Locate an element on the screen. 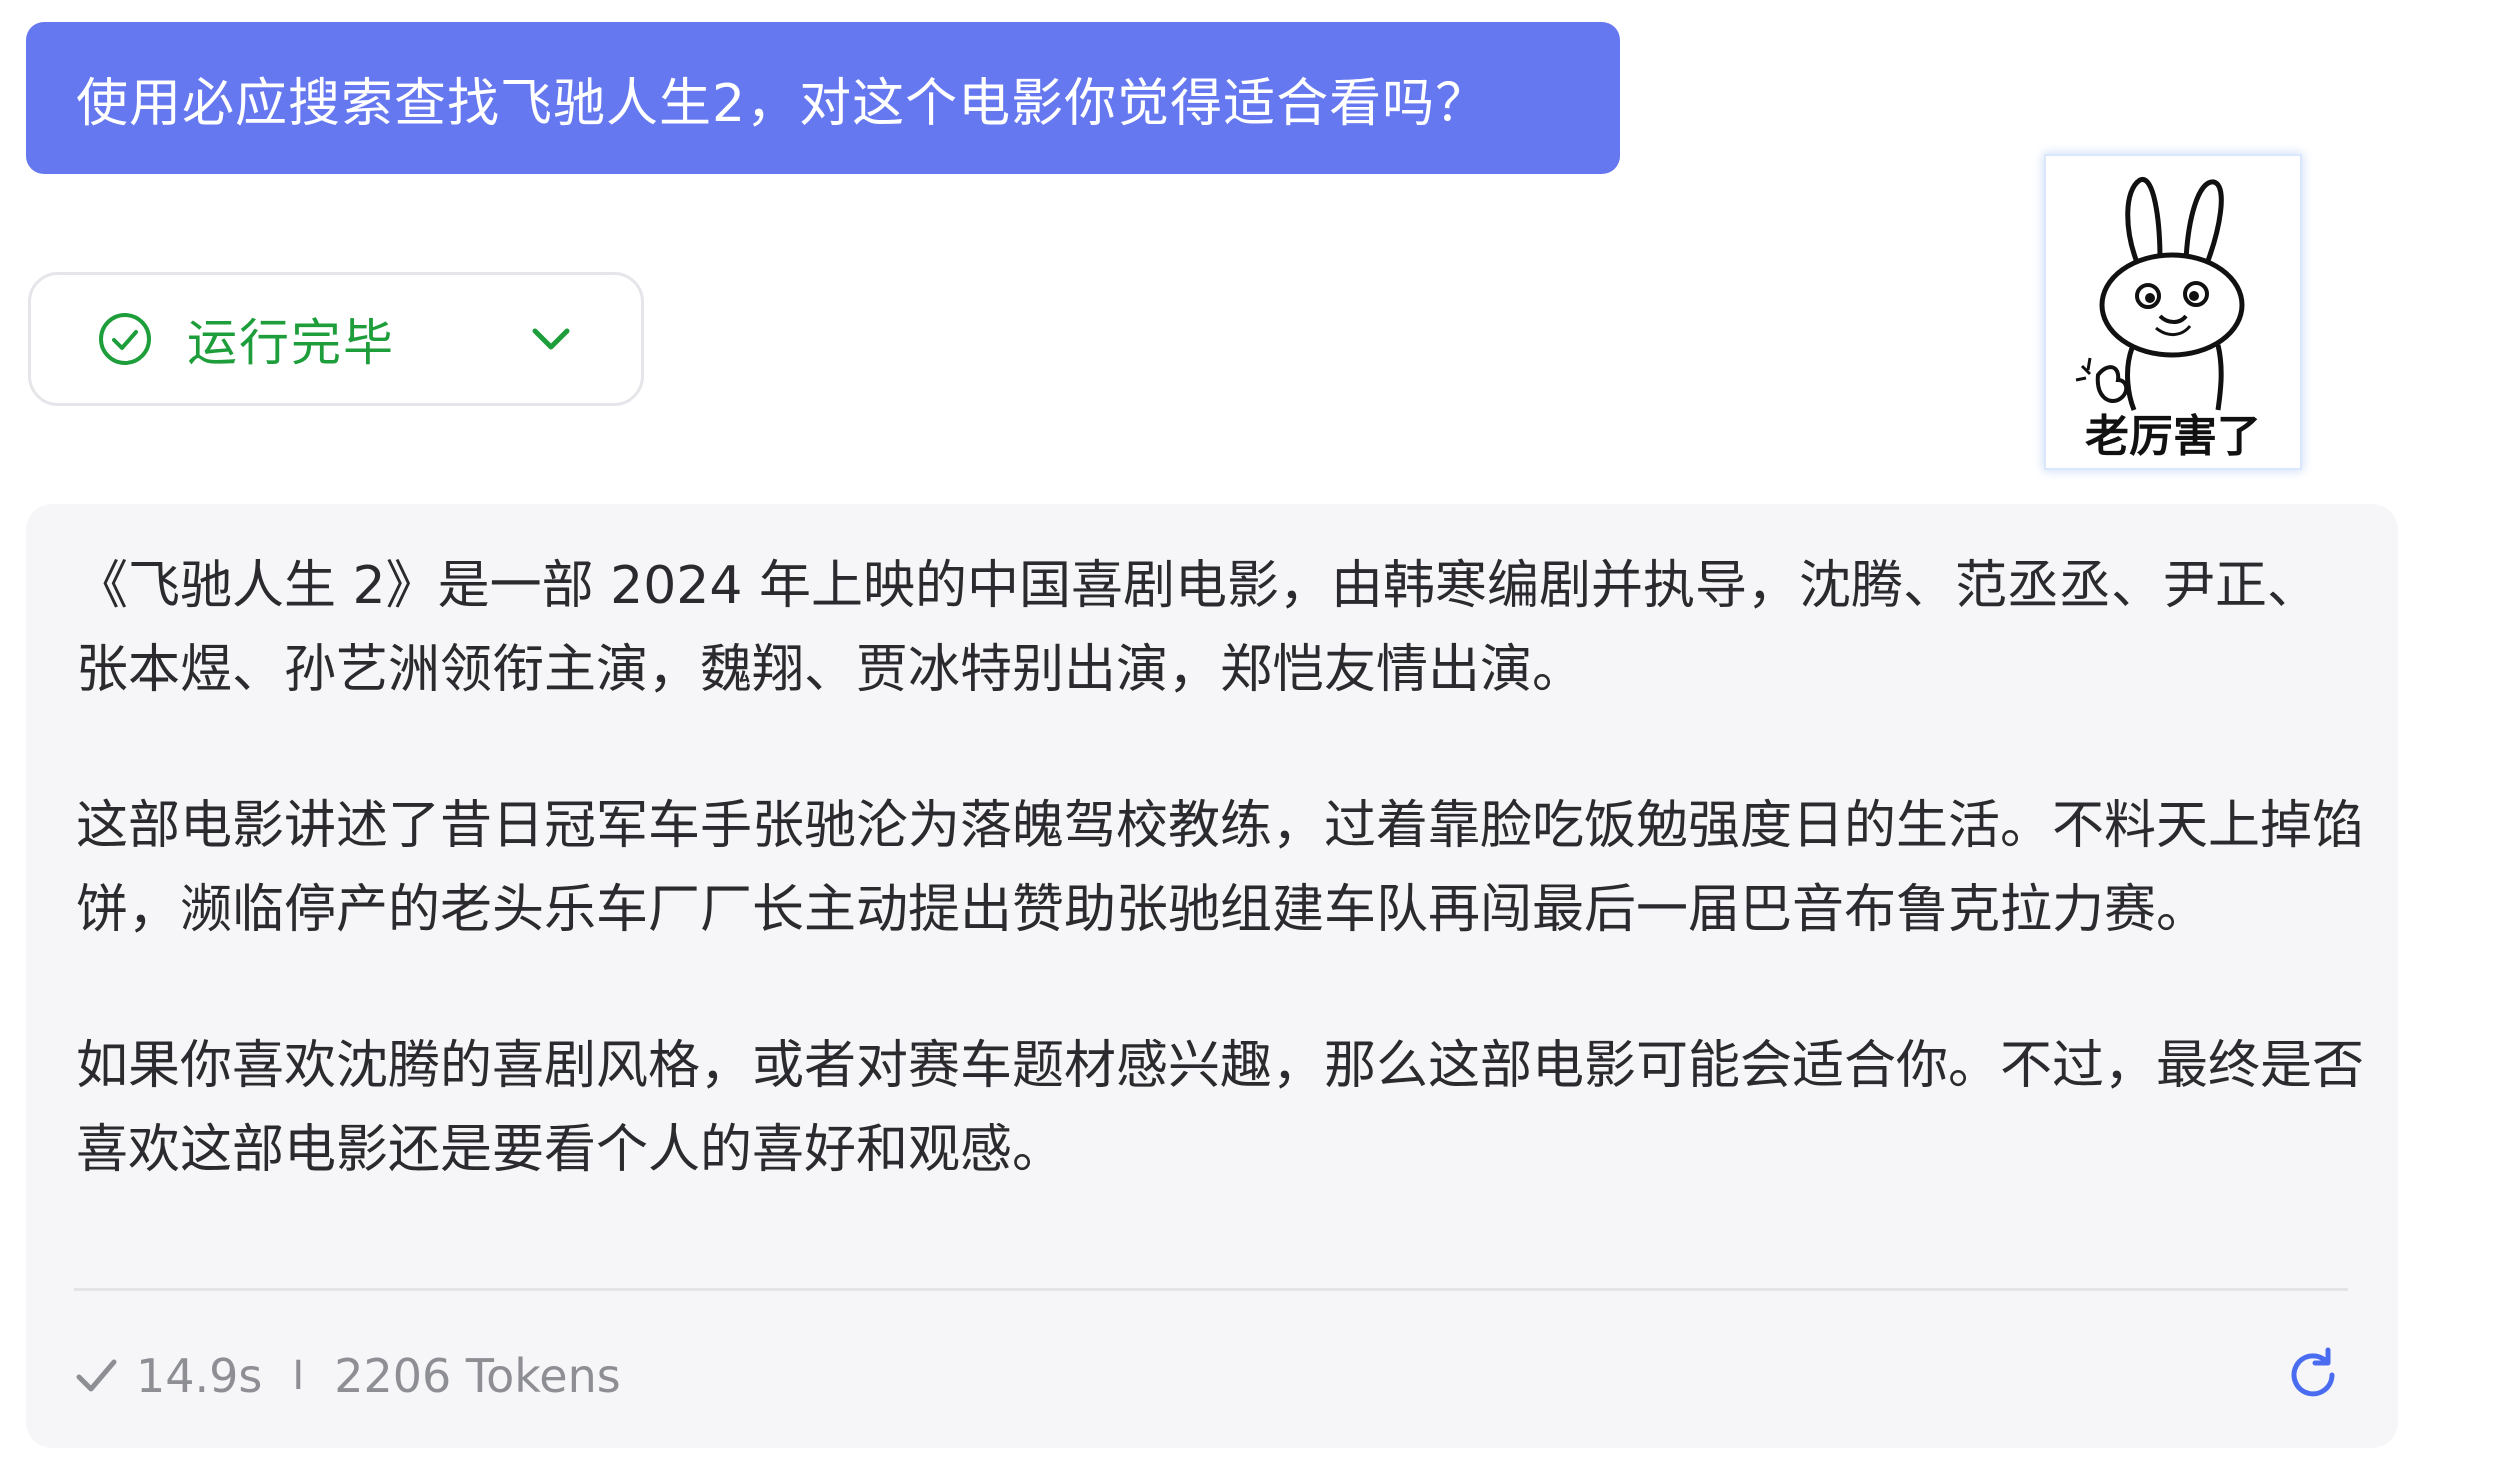 Image resolution: width=2496 pixels, height=1458 pixels. answer-meta: 14.9s I 2206 Tokens is located at coordinates (347, 1376).